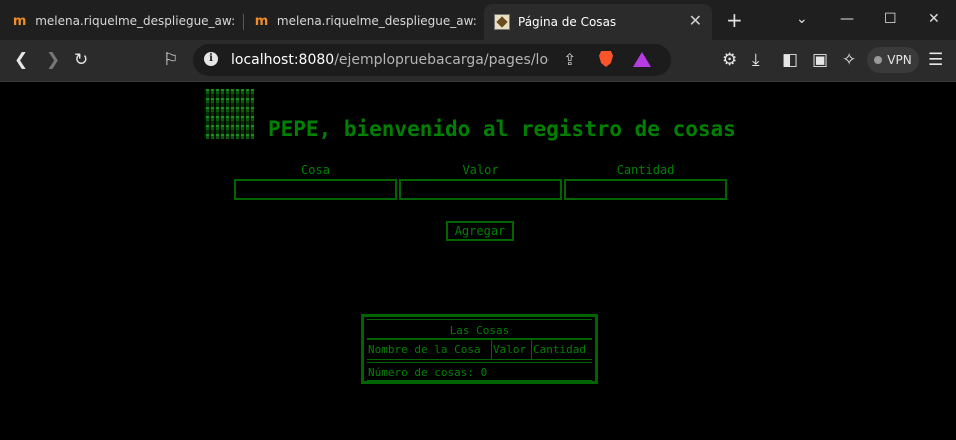  I want to click on vpn-button: VPN, so click(893, 60).